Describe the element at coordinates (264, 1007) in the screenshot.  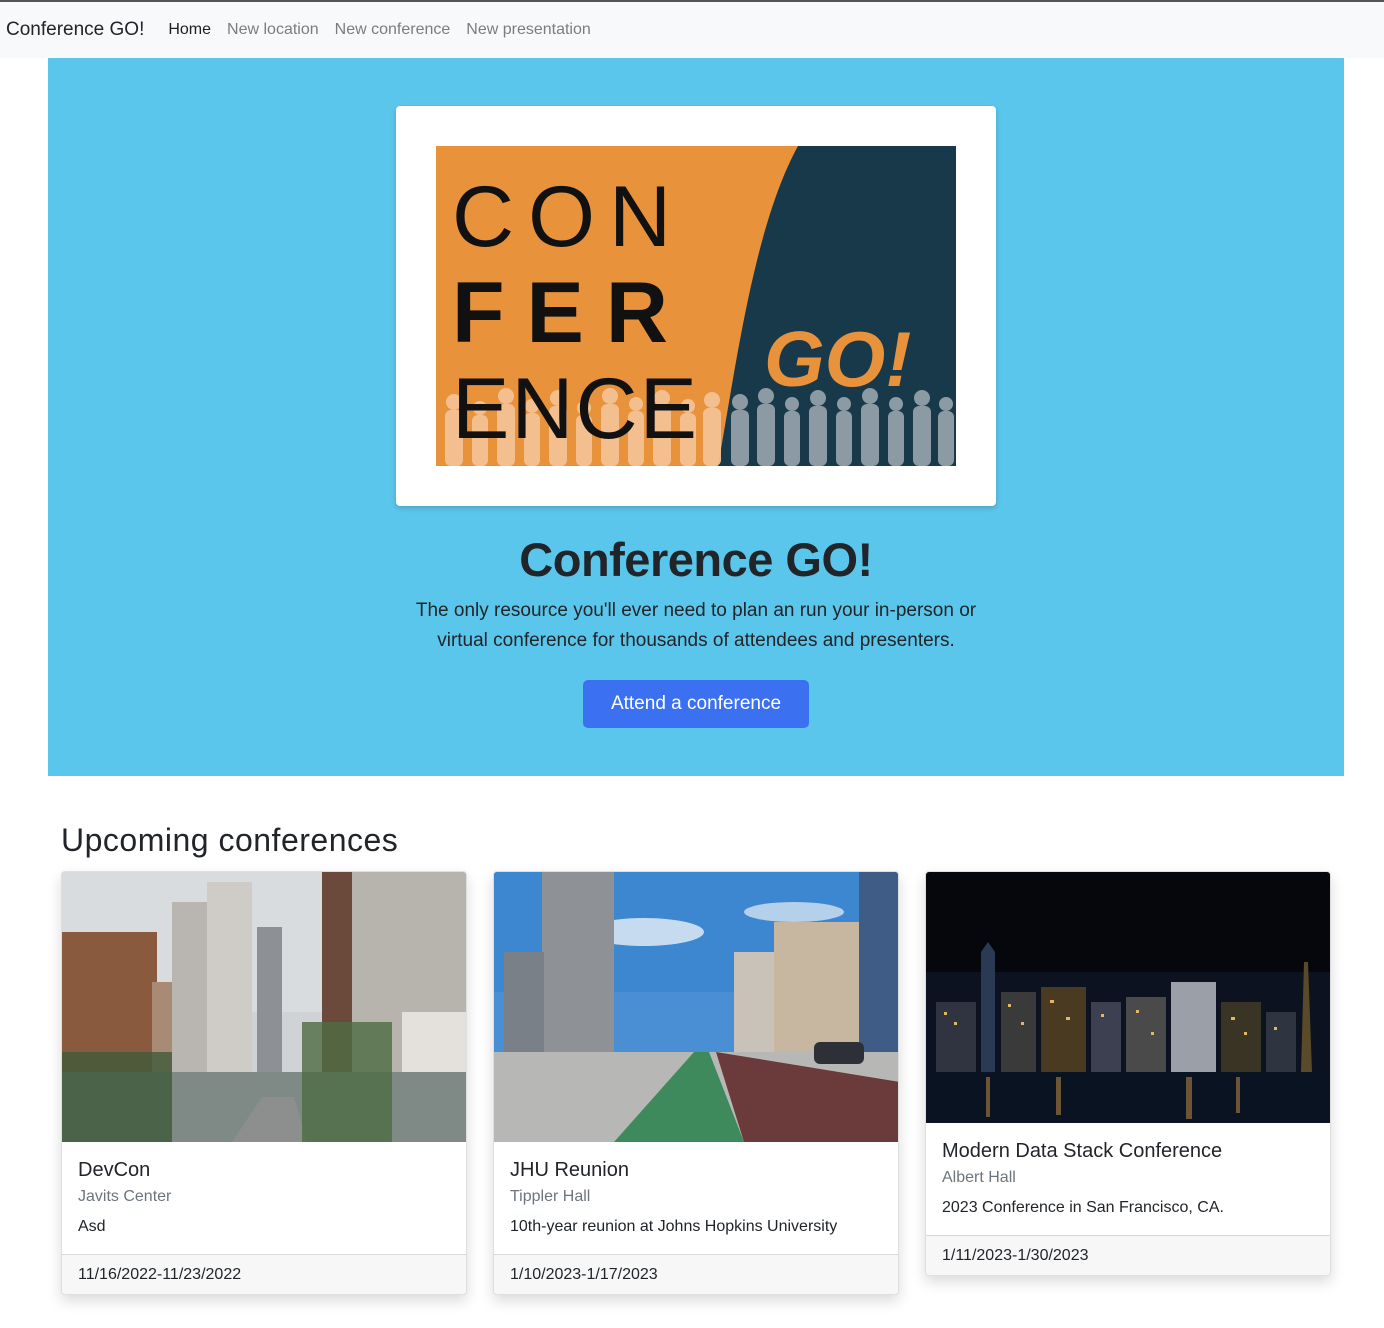
I see `conference-image-city-street` at that location.